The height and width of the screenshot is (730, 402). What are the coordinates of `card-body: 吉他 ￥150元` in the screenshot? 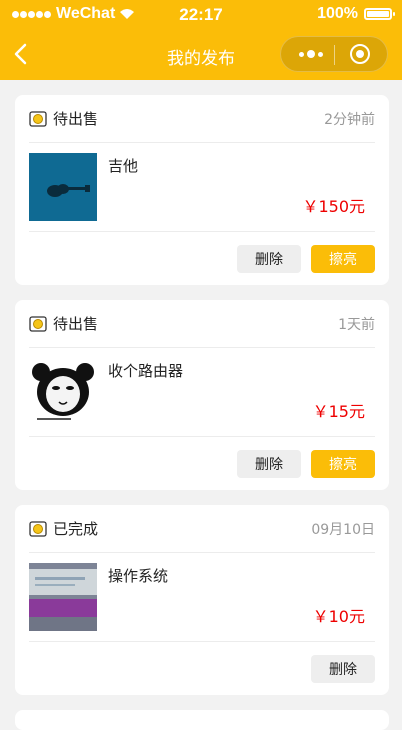 It's located at (202, 187).